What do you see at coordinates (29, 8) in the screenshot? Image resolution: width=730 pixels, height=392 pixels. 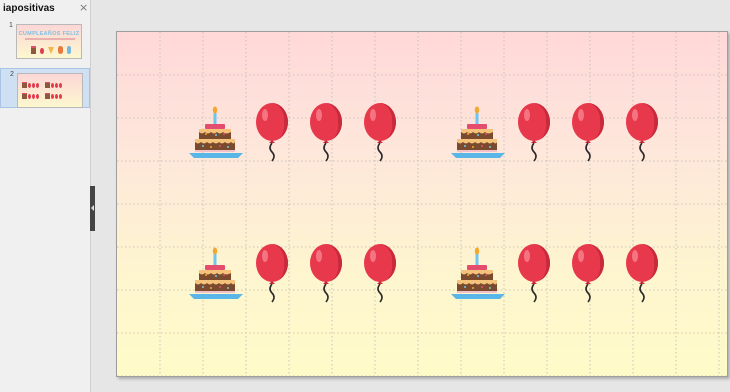 I see `panel-title: iapositivas` at bounding box center [29, 8].